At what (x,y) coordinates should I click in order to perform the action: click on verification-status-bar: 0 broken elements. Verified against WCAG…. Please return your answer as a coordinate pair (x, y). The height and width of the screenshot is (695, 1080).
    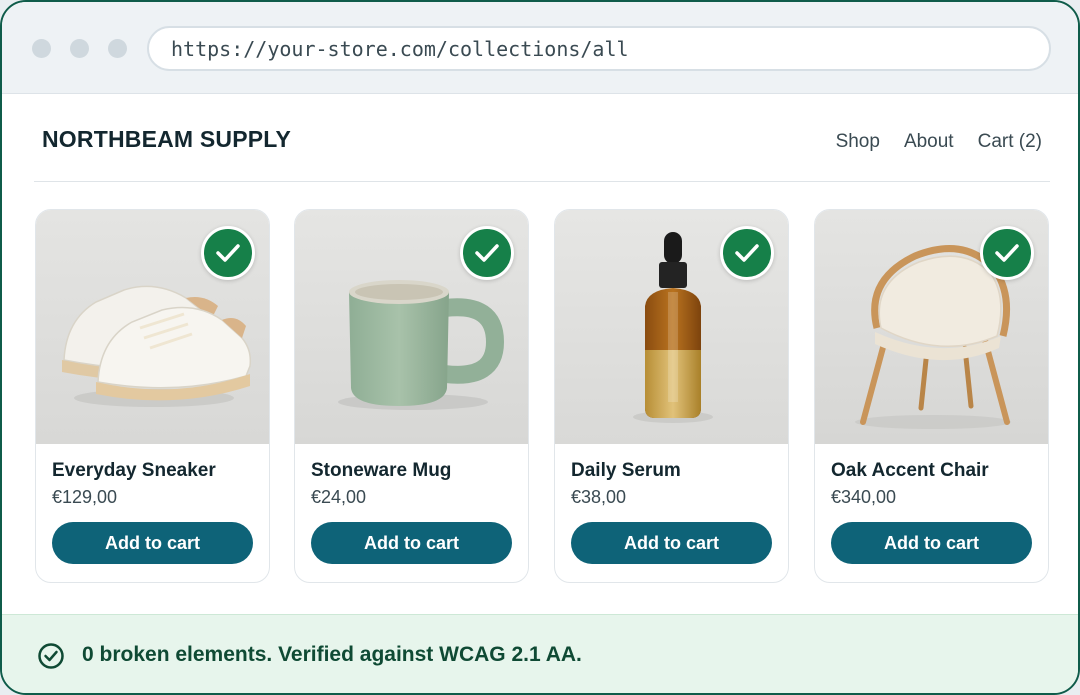
    Looking at the image, I should click on (540, 653).